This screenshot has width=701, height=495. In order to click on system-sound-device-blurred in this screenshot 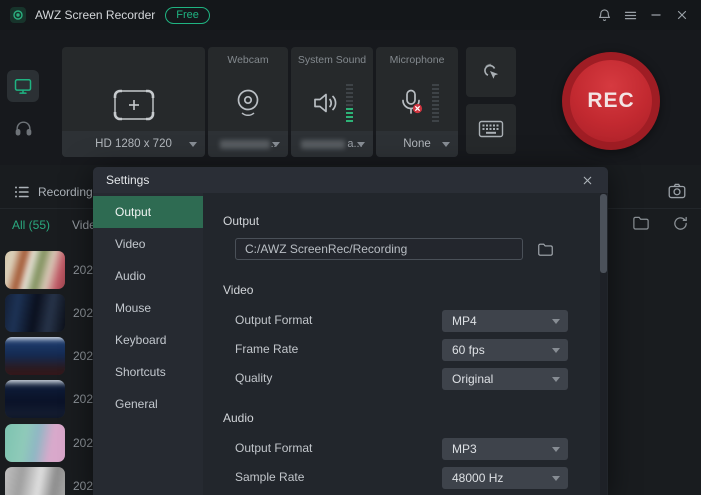, I will do `click(323, 144)`.